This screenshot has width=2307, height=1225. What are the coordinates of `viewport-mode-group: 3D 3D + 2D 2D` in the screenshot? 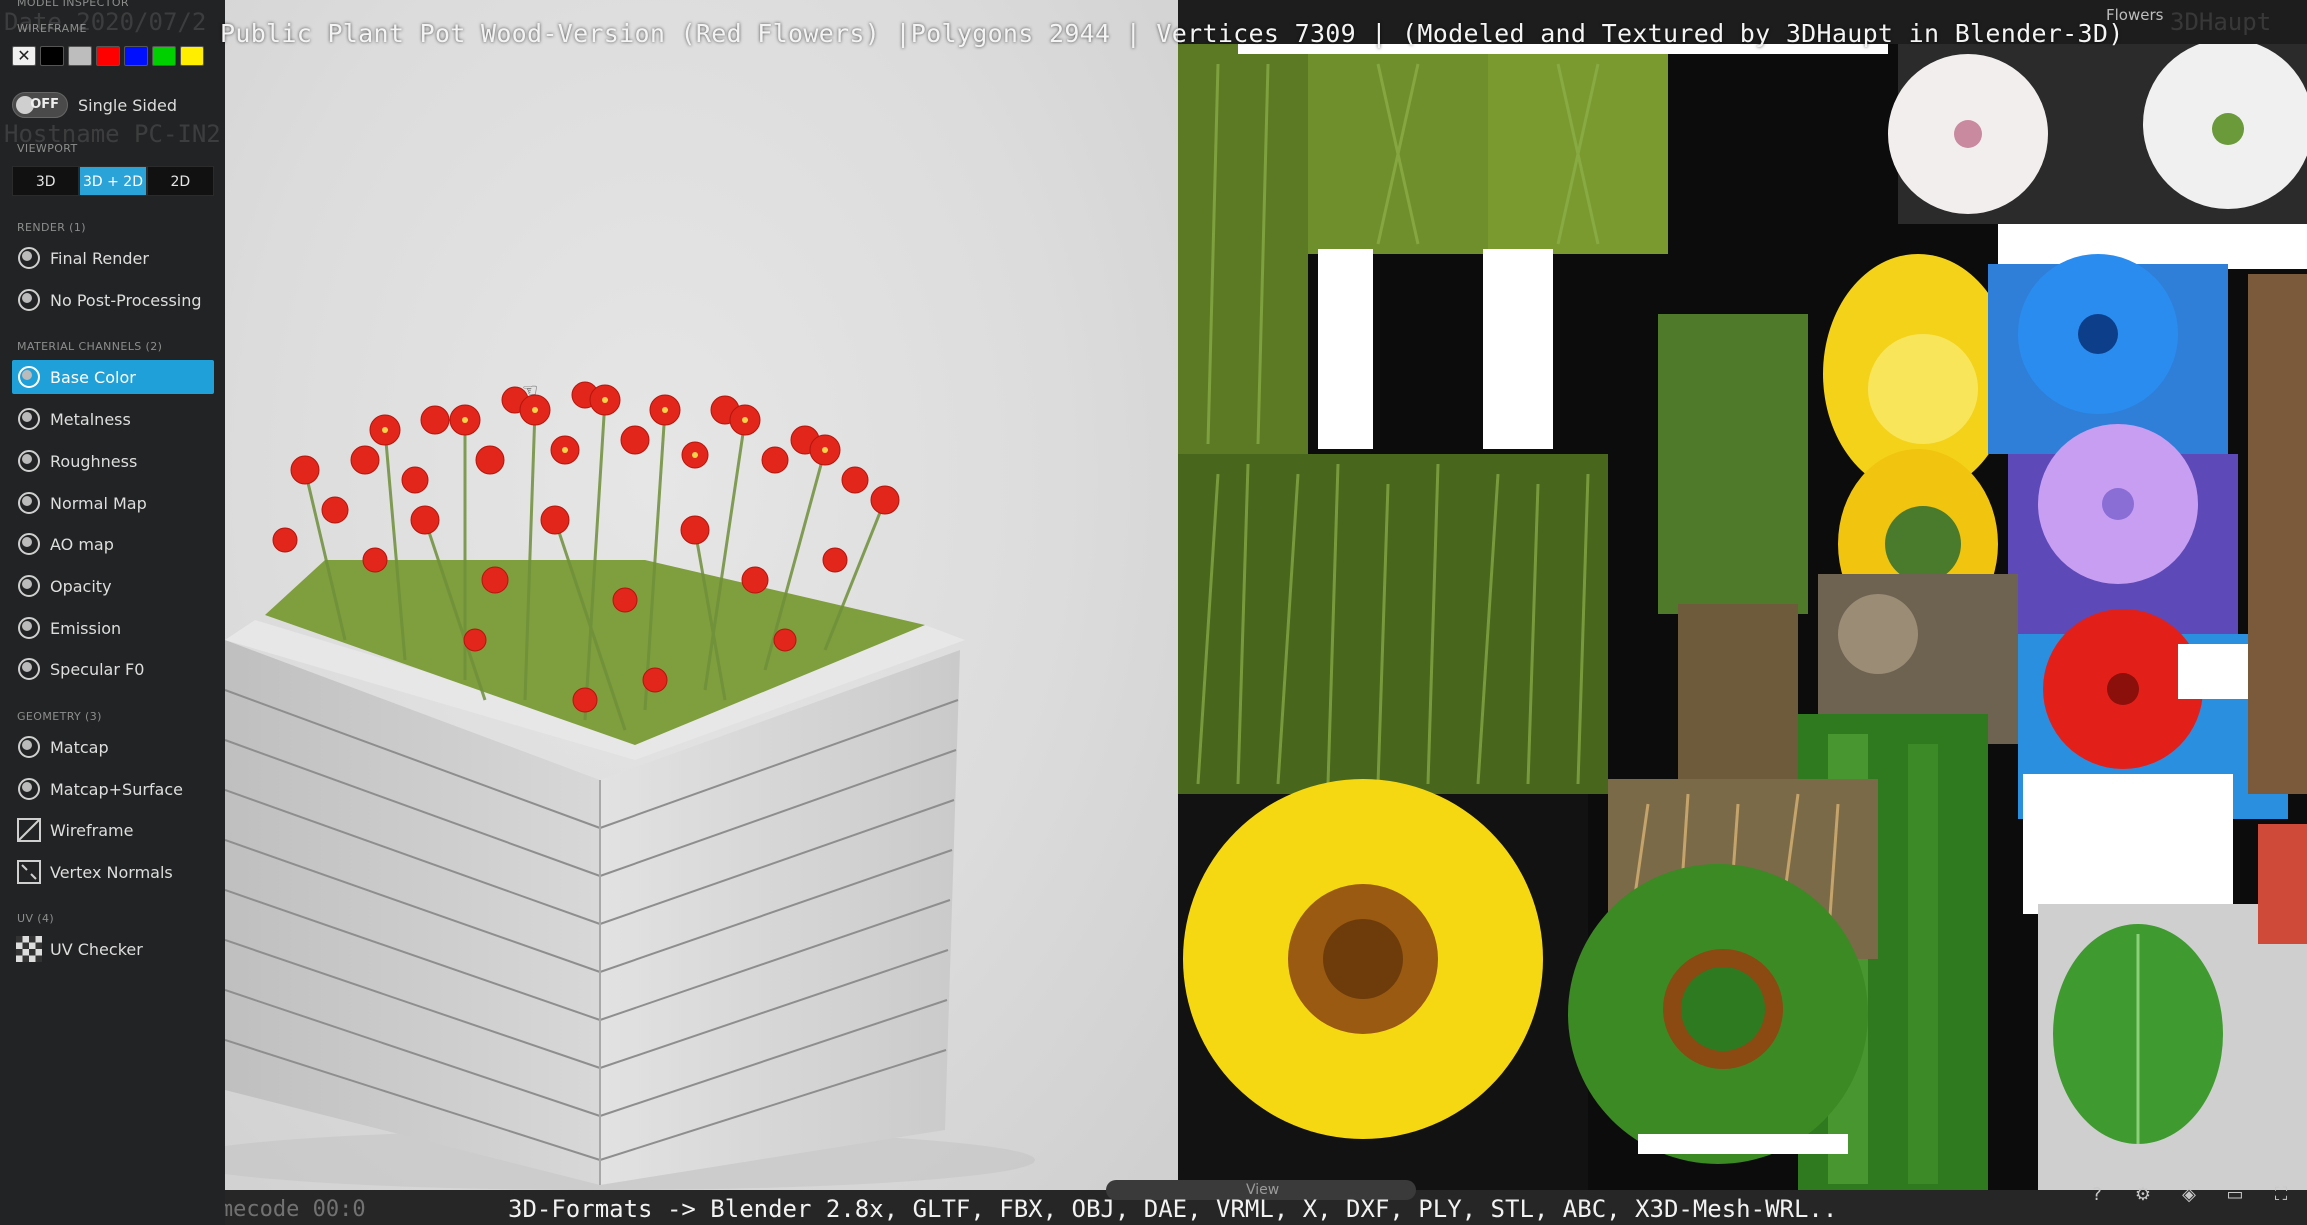 It's located at (113, 181).